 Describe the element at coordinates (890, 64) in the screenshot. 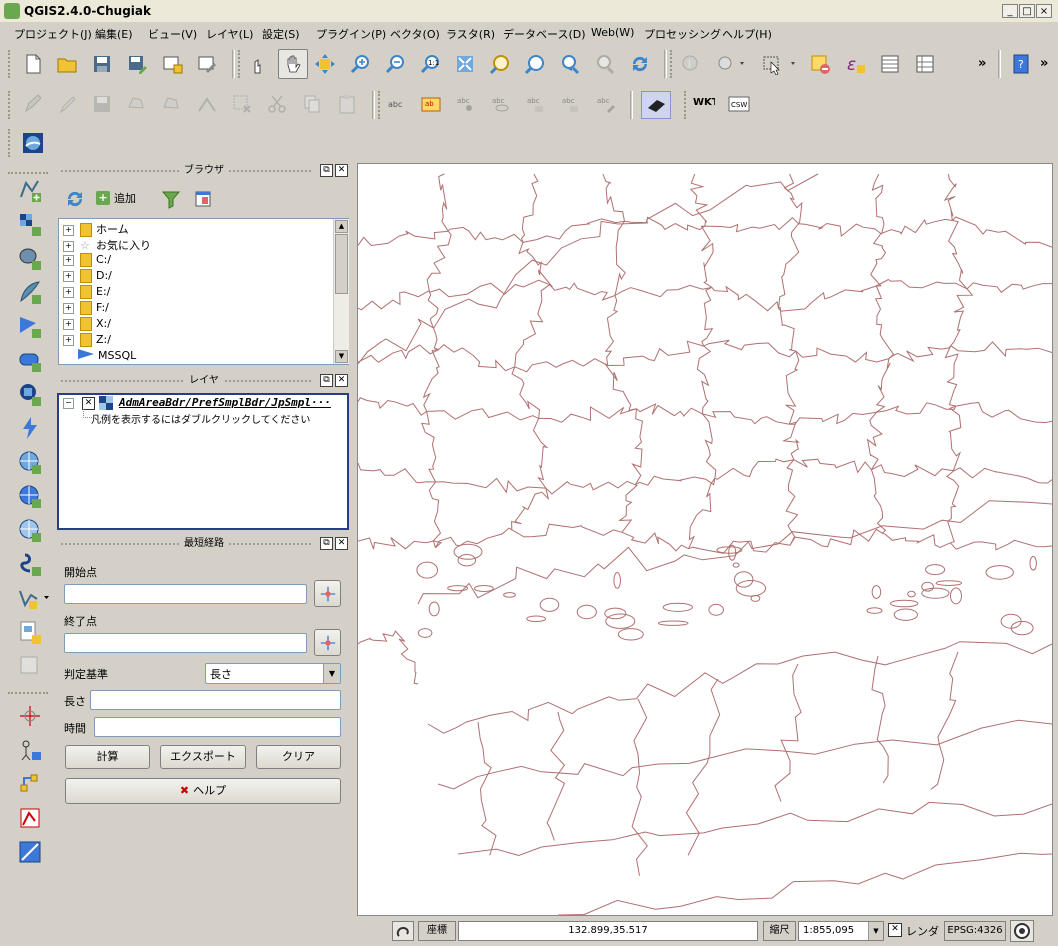

I see `attribute-table-icon` at that location.